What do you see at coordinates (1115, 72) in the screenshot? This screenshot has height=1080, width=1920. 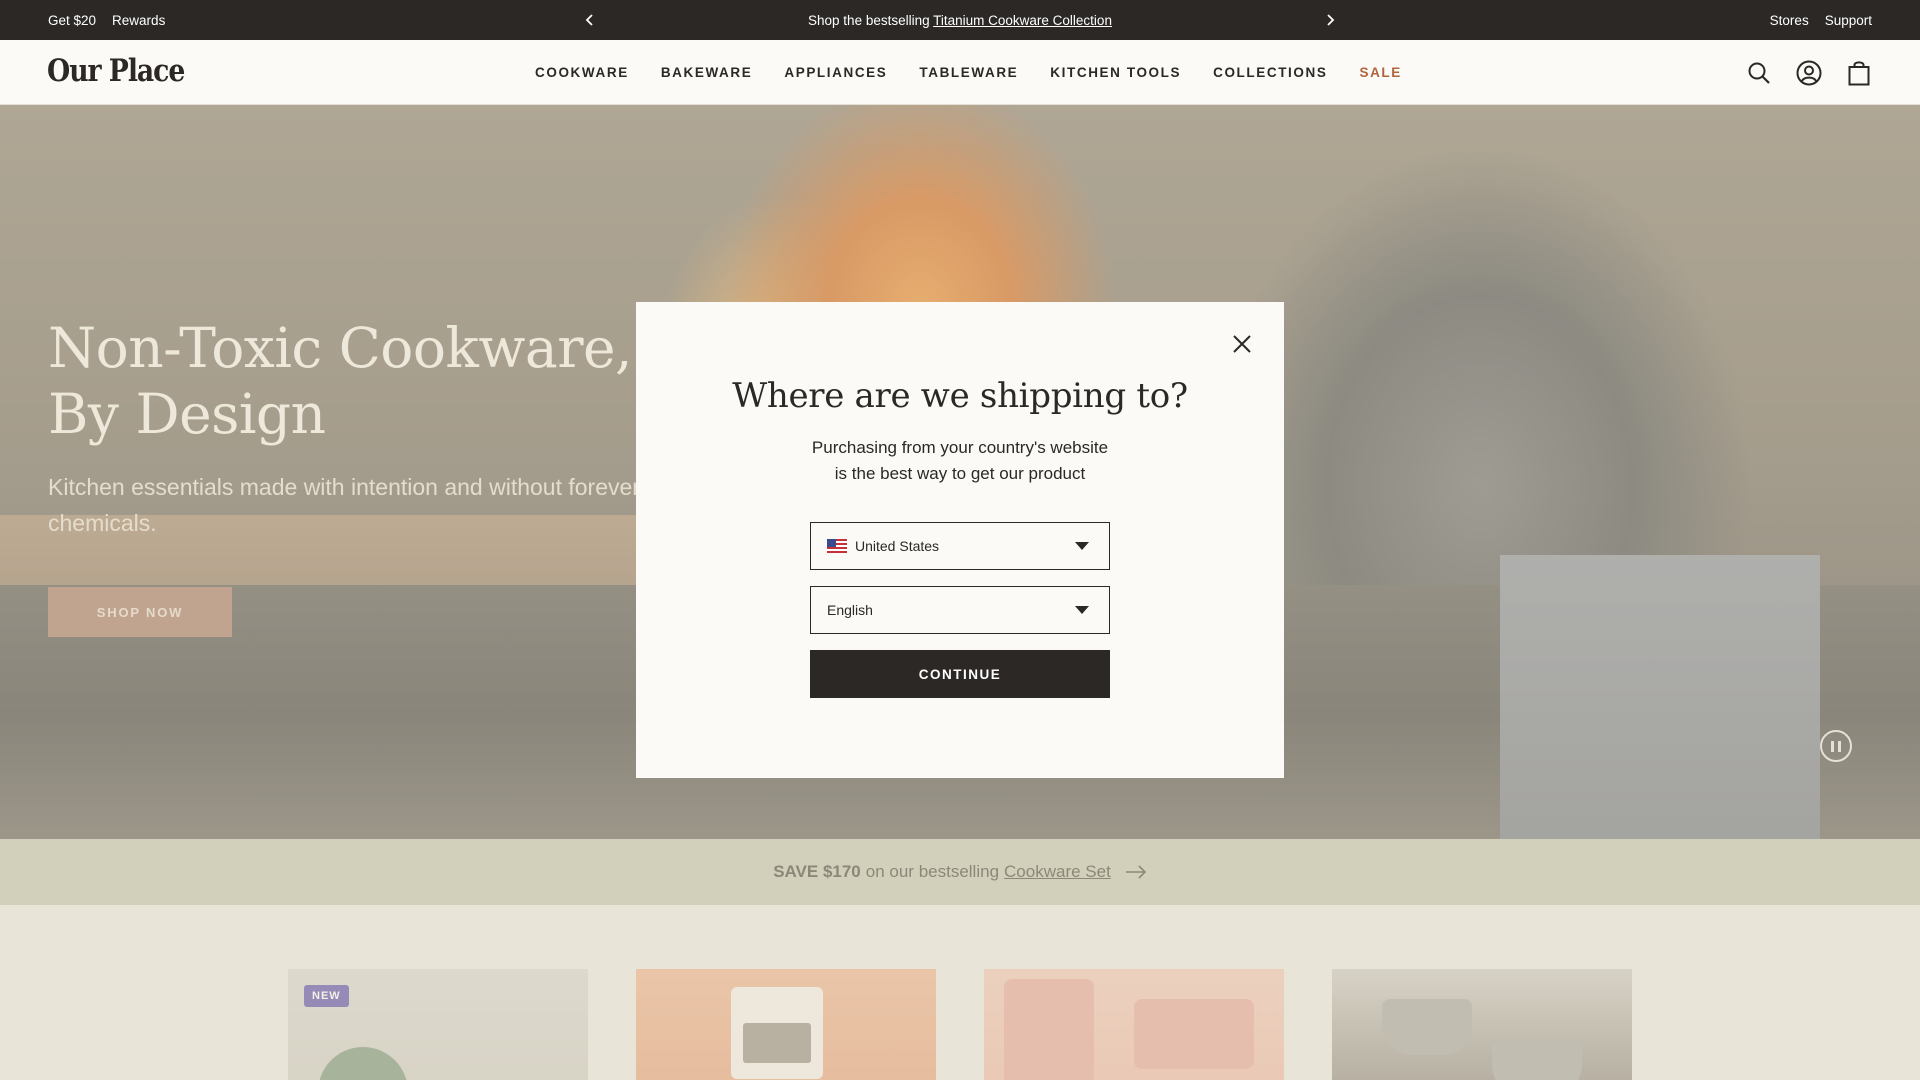 I see `nav-kitchen-tools: KITCHEN TOOLS` at bounding box center [1115, 72].